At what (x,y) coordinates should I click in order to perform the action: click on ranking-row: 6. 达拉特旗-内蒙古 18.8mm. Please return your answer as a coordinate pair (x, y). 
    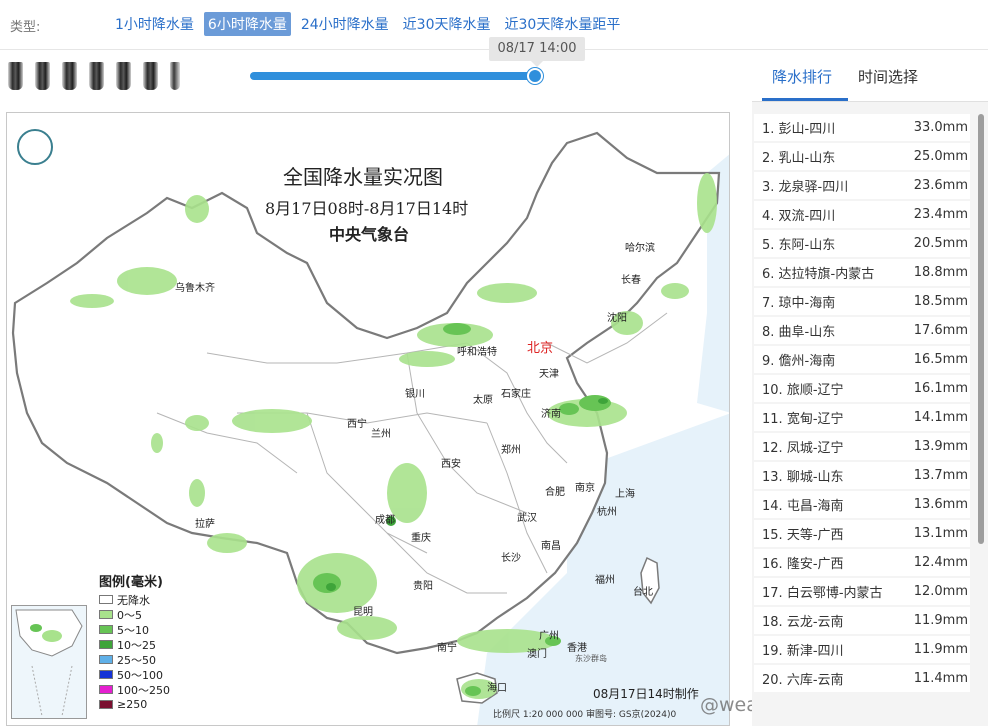
    Looking at the image, I should click on (862, 272).